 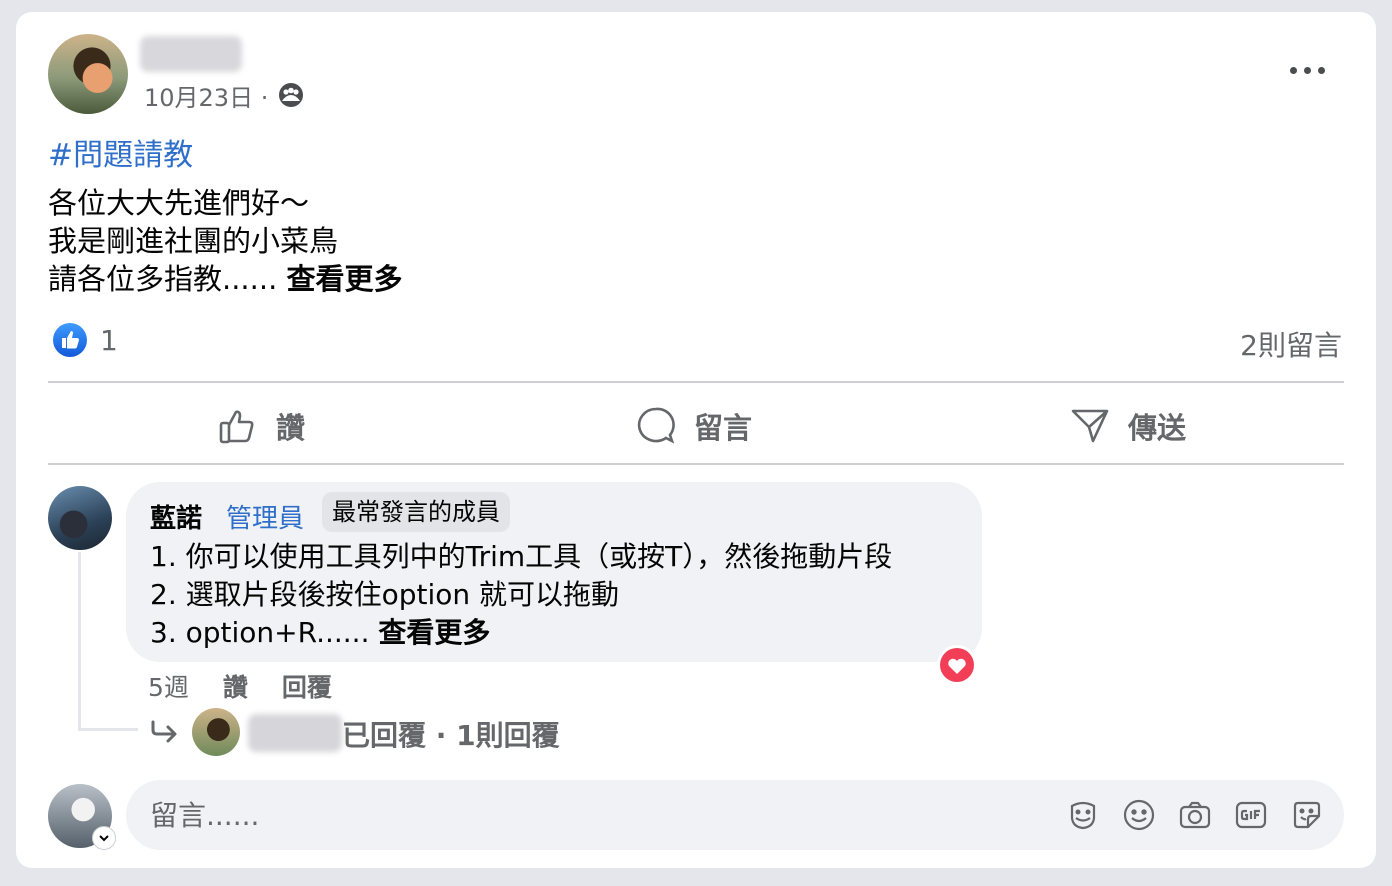 I want to click on emoji-icon, so click(x=1139, y=815).